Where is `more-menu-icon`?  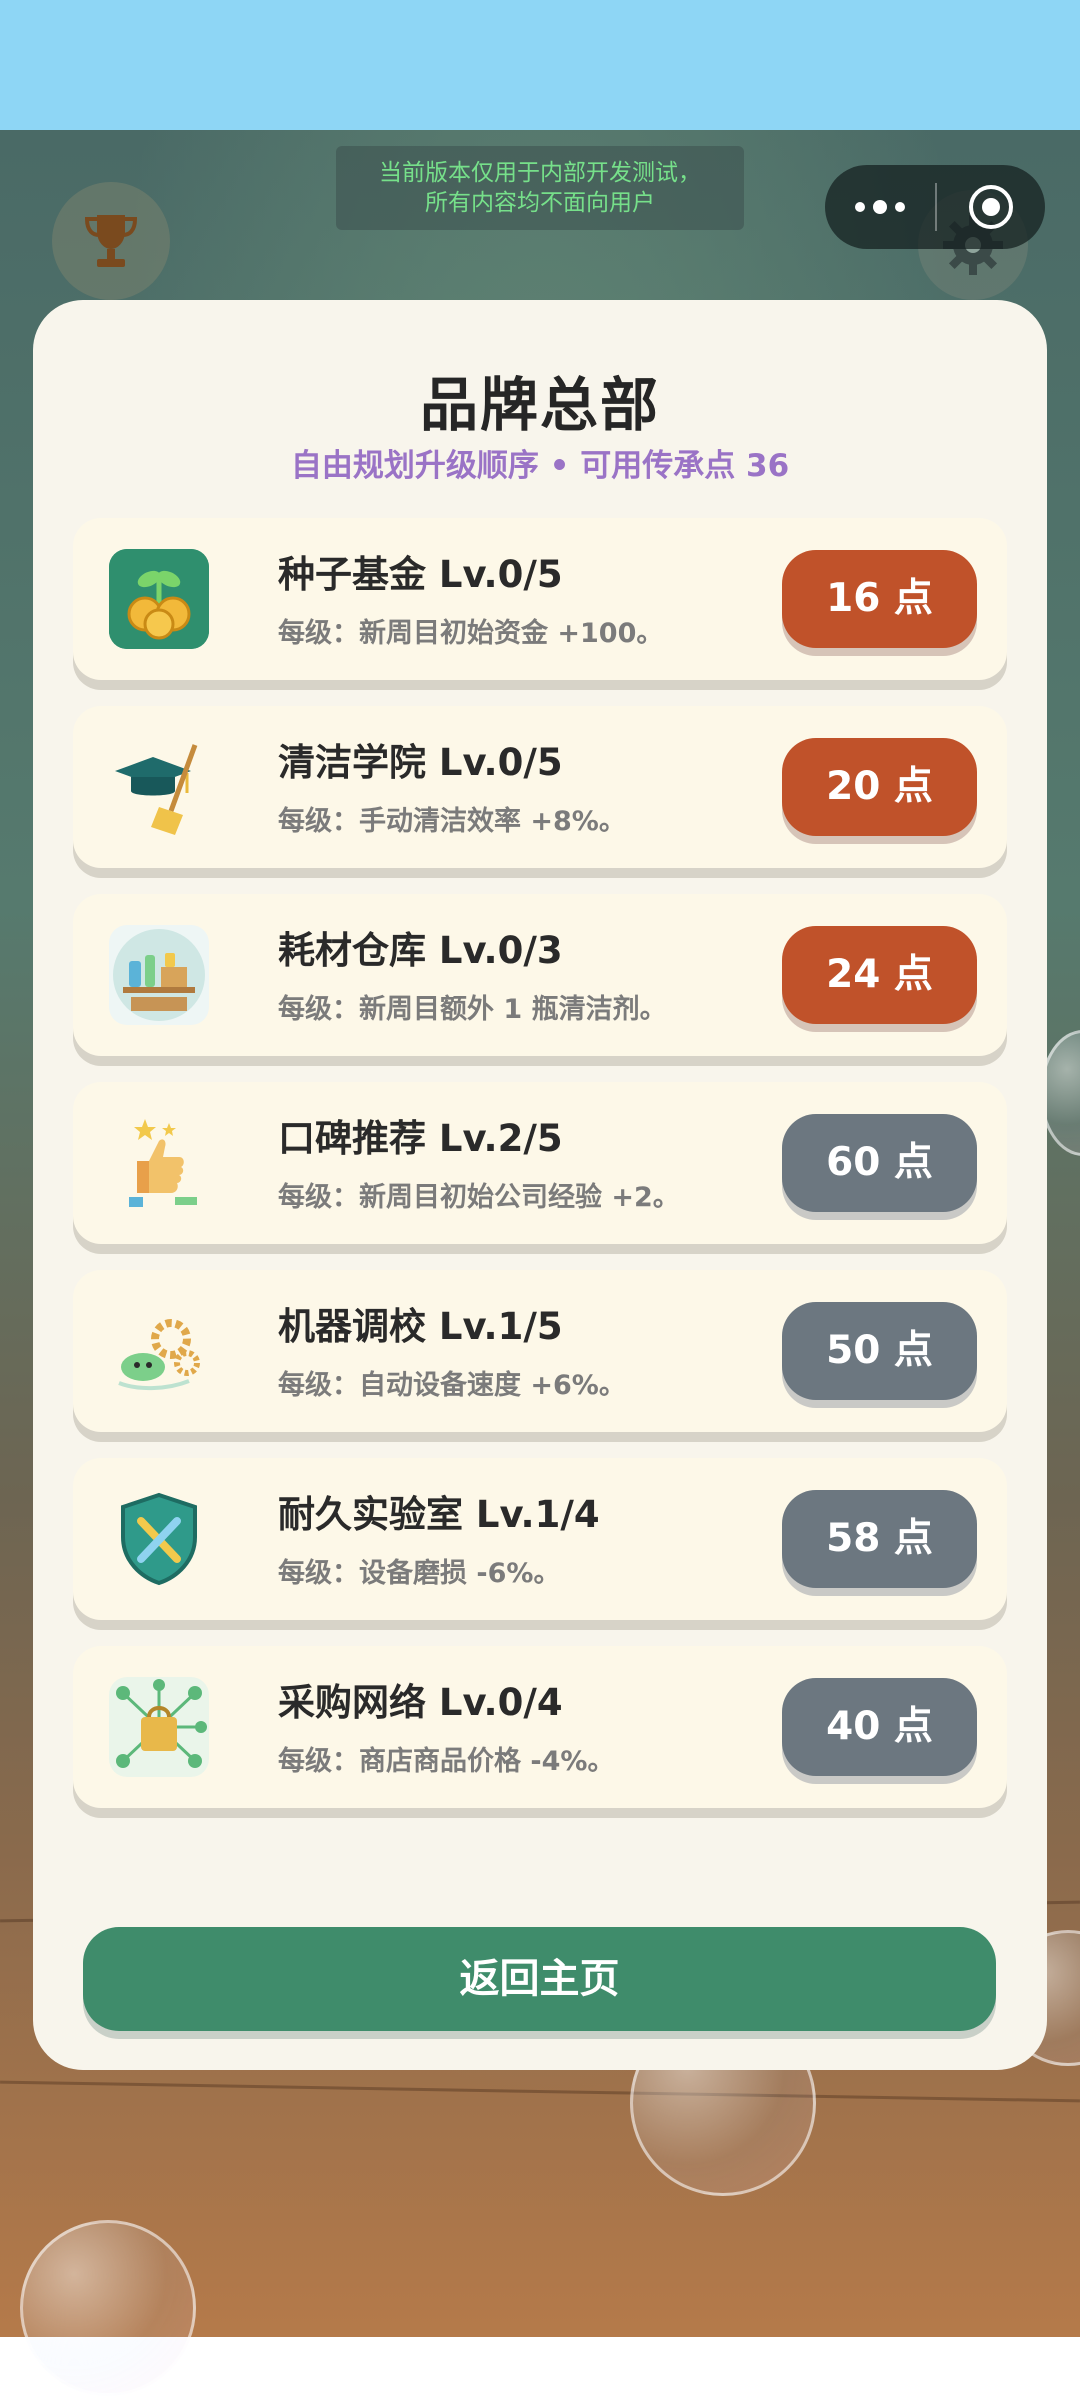
more-menu-icon is located at coordinates (880, 207).